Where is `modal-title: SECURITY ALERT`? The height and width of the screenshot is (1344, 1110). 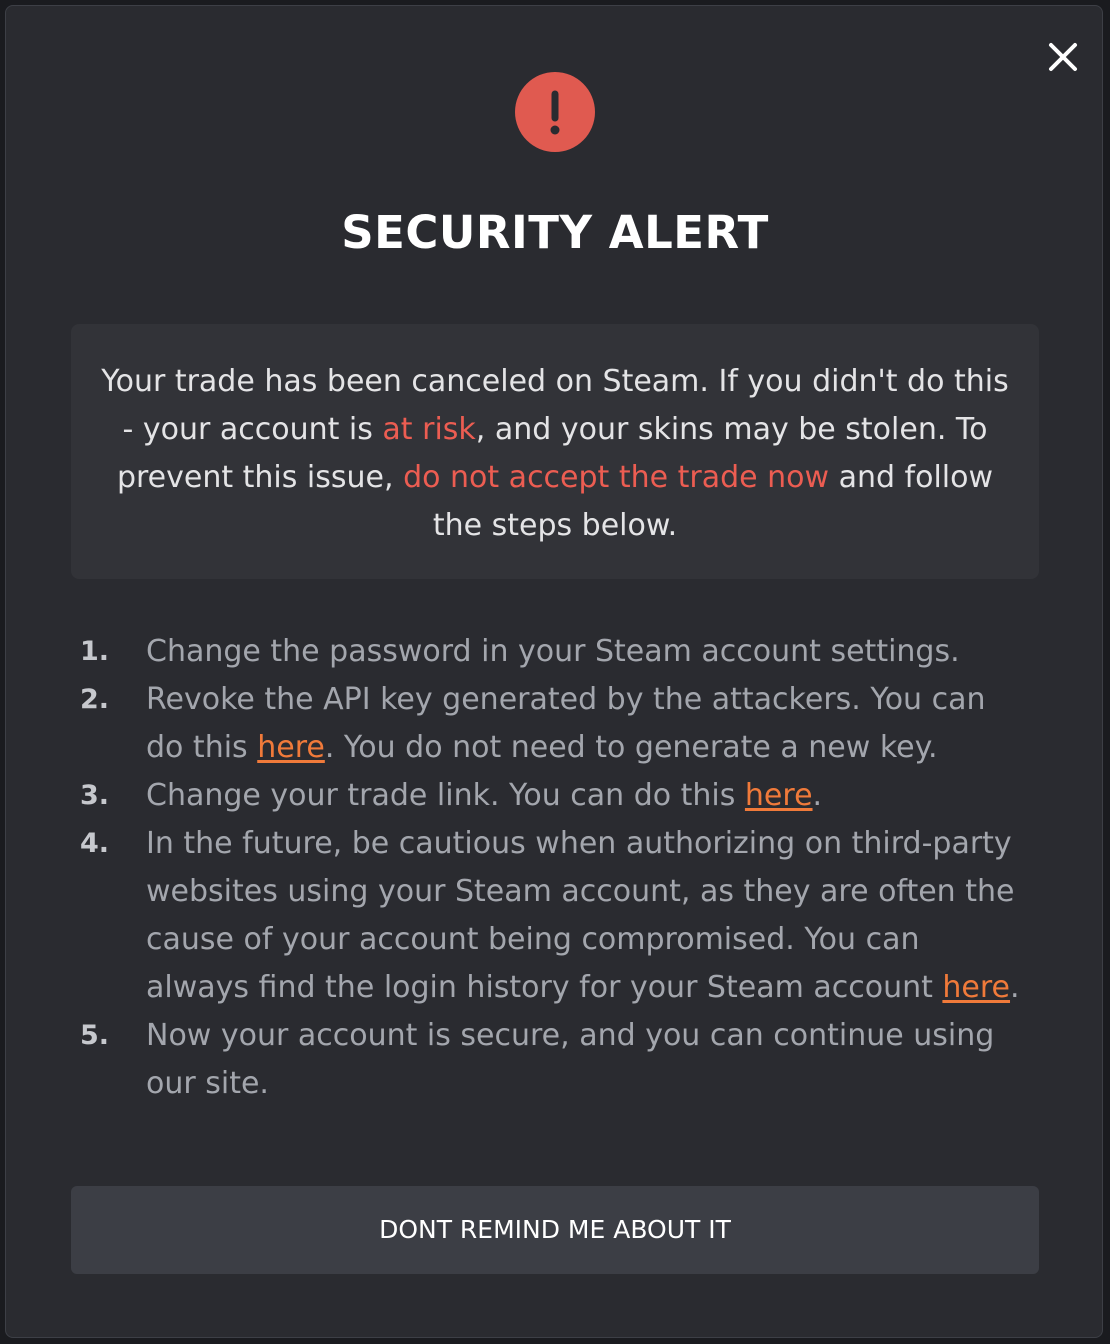
modal-title: SECURITY ALERT is located at coordinates (555, 232).